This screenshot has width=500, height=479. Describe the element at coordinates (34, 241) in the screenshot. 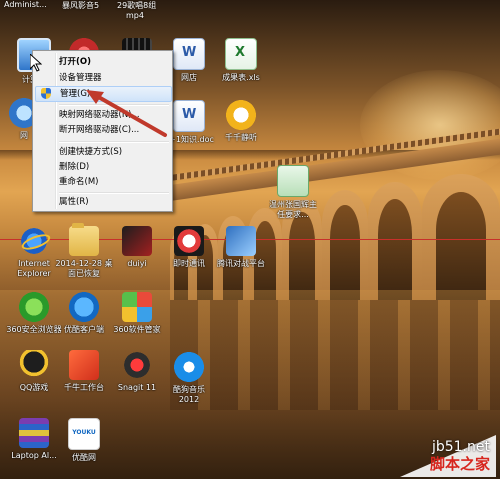

I see `internet-explorer-icon` at that location.